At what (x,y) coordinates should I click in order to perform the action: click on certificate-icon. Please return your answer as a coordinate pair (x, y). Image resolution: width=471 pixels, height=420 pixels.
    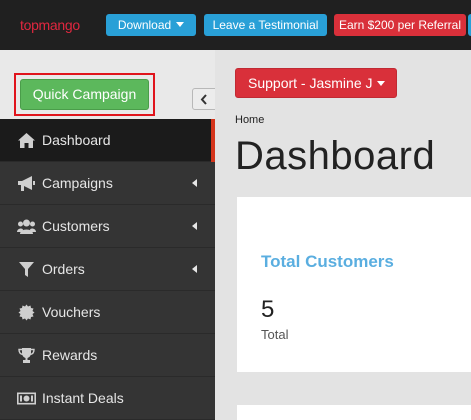
    Looking at the image, I should click on (26, 312).